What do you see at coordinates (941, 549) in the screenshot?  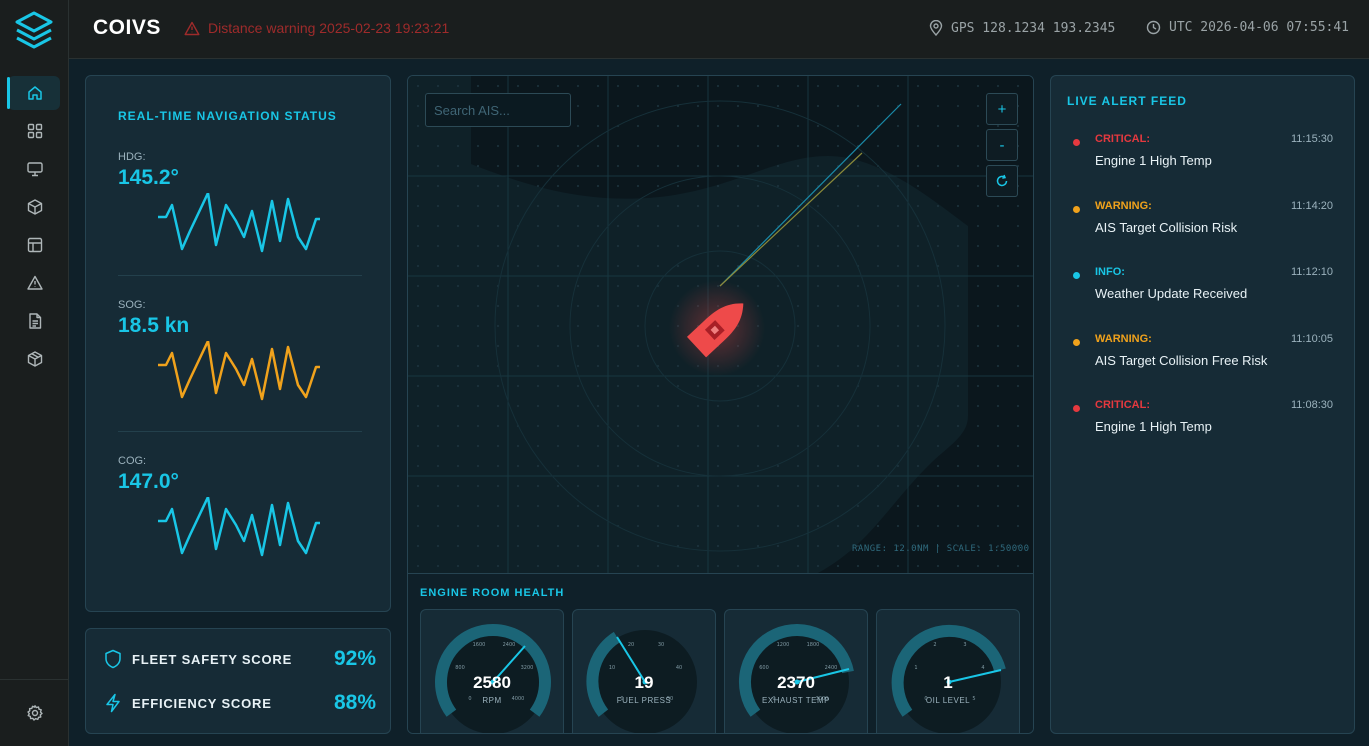 I see `range-scale-readout: RANGE: 12.0NM | SCALE: 1:50000` at bounding box center [941, 549].